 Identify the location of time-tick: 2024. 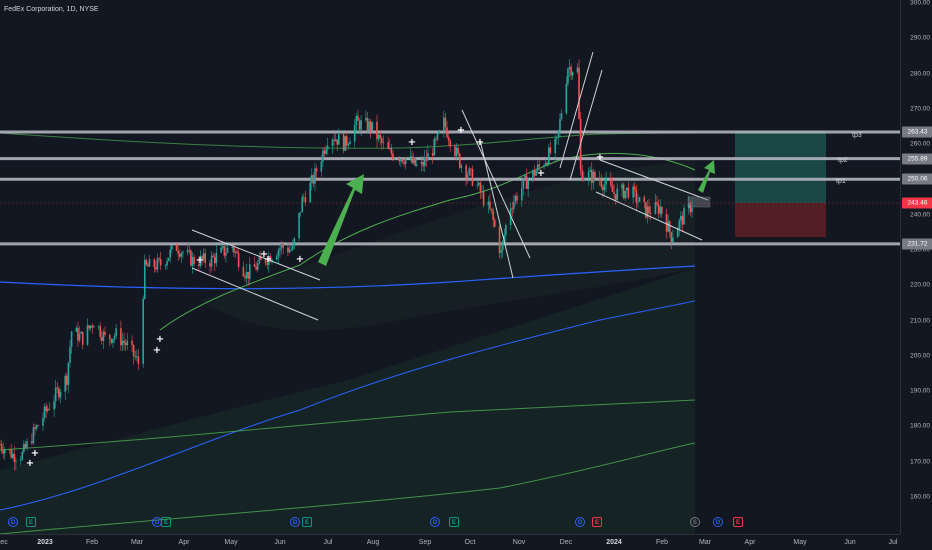
(614, 542).